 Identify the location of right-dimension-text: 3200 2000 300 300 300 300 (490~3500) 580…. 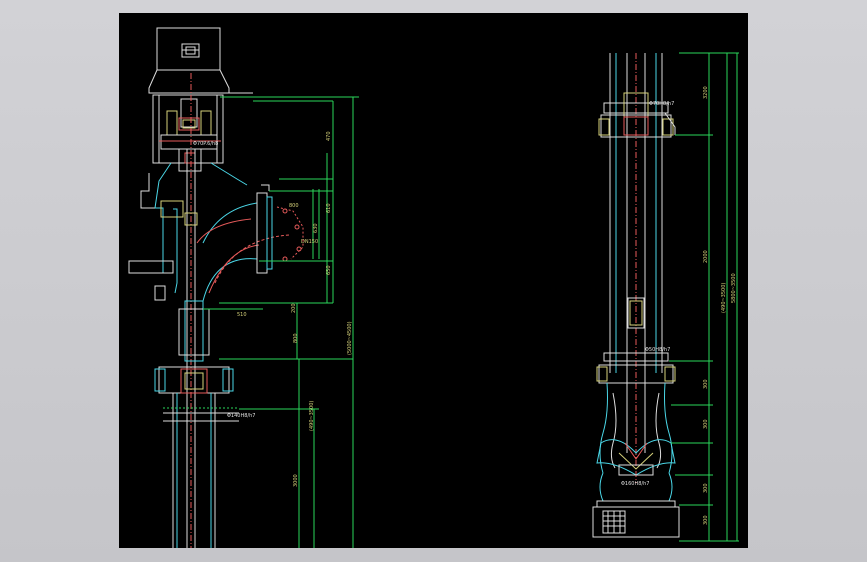
(679, 305).